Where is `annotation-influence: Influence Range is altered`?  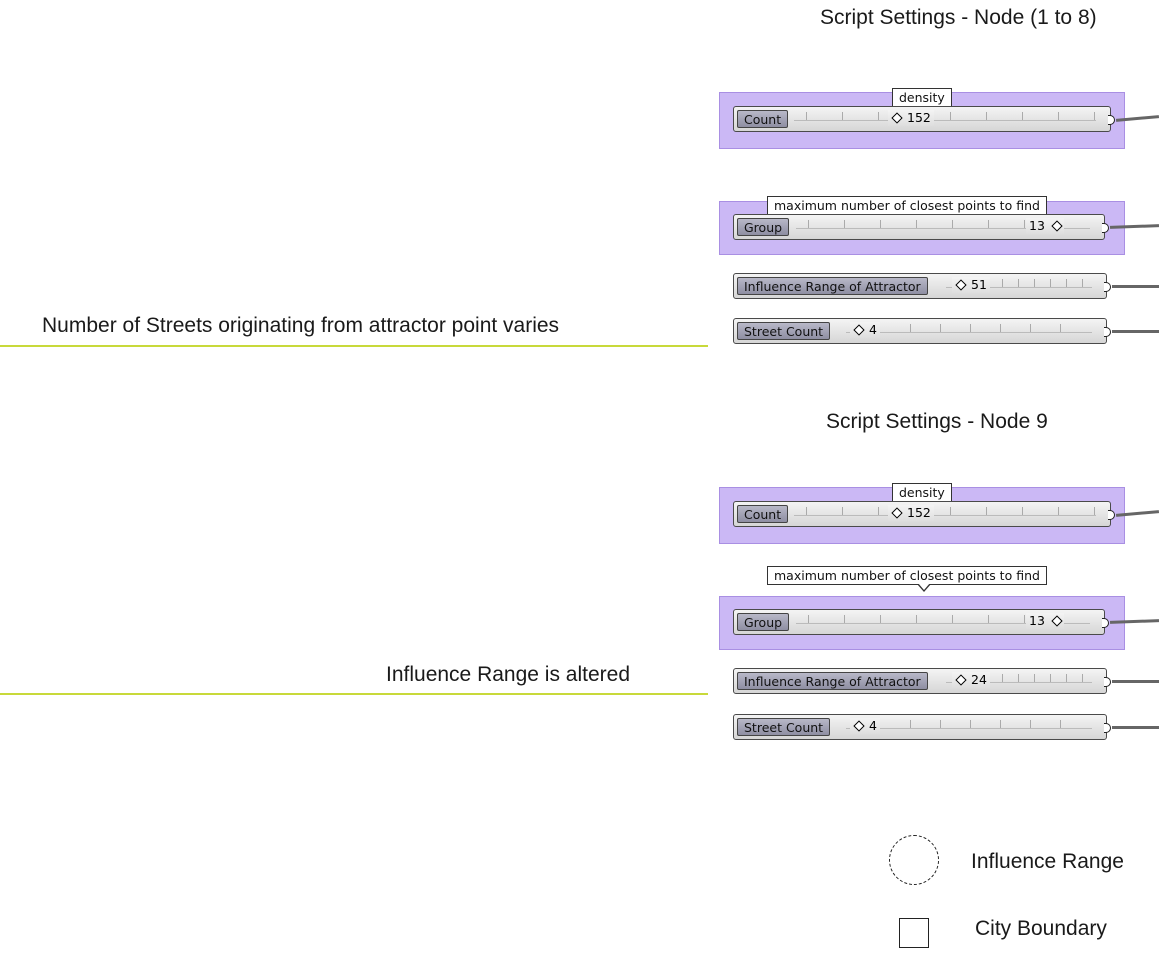
annotation-influence: Influence Range is altered is located at coordinates (508, 674).